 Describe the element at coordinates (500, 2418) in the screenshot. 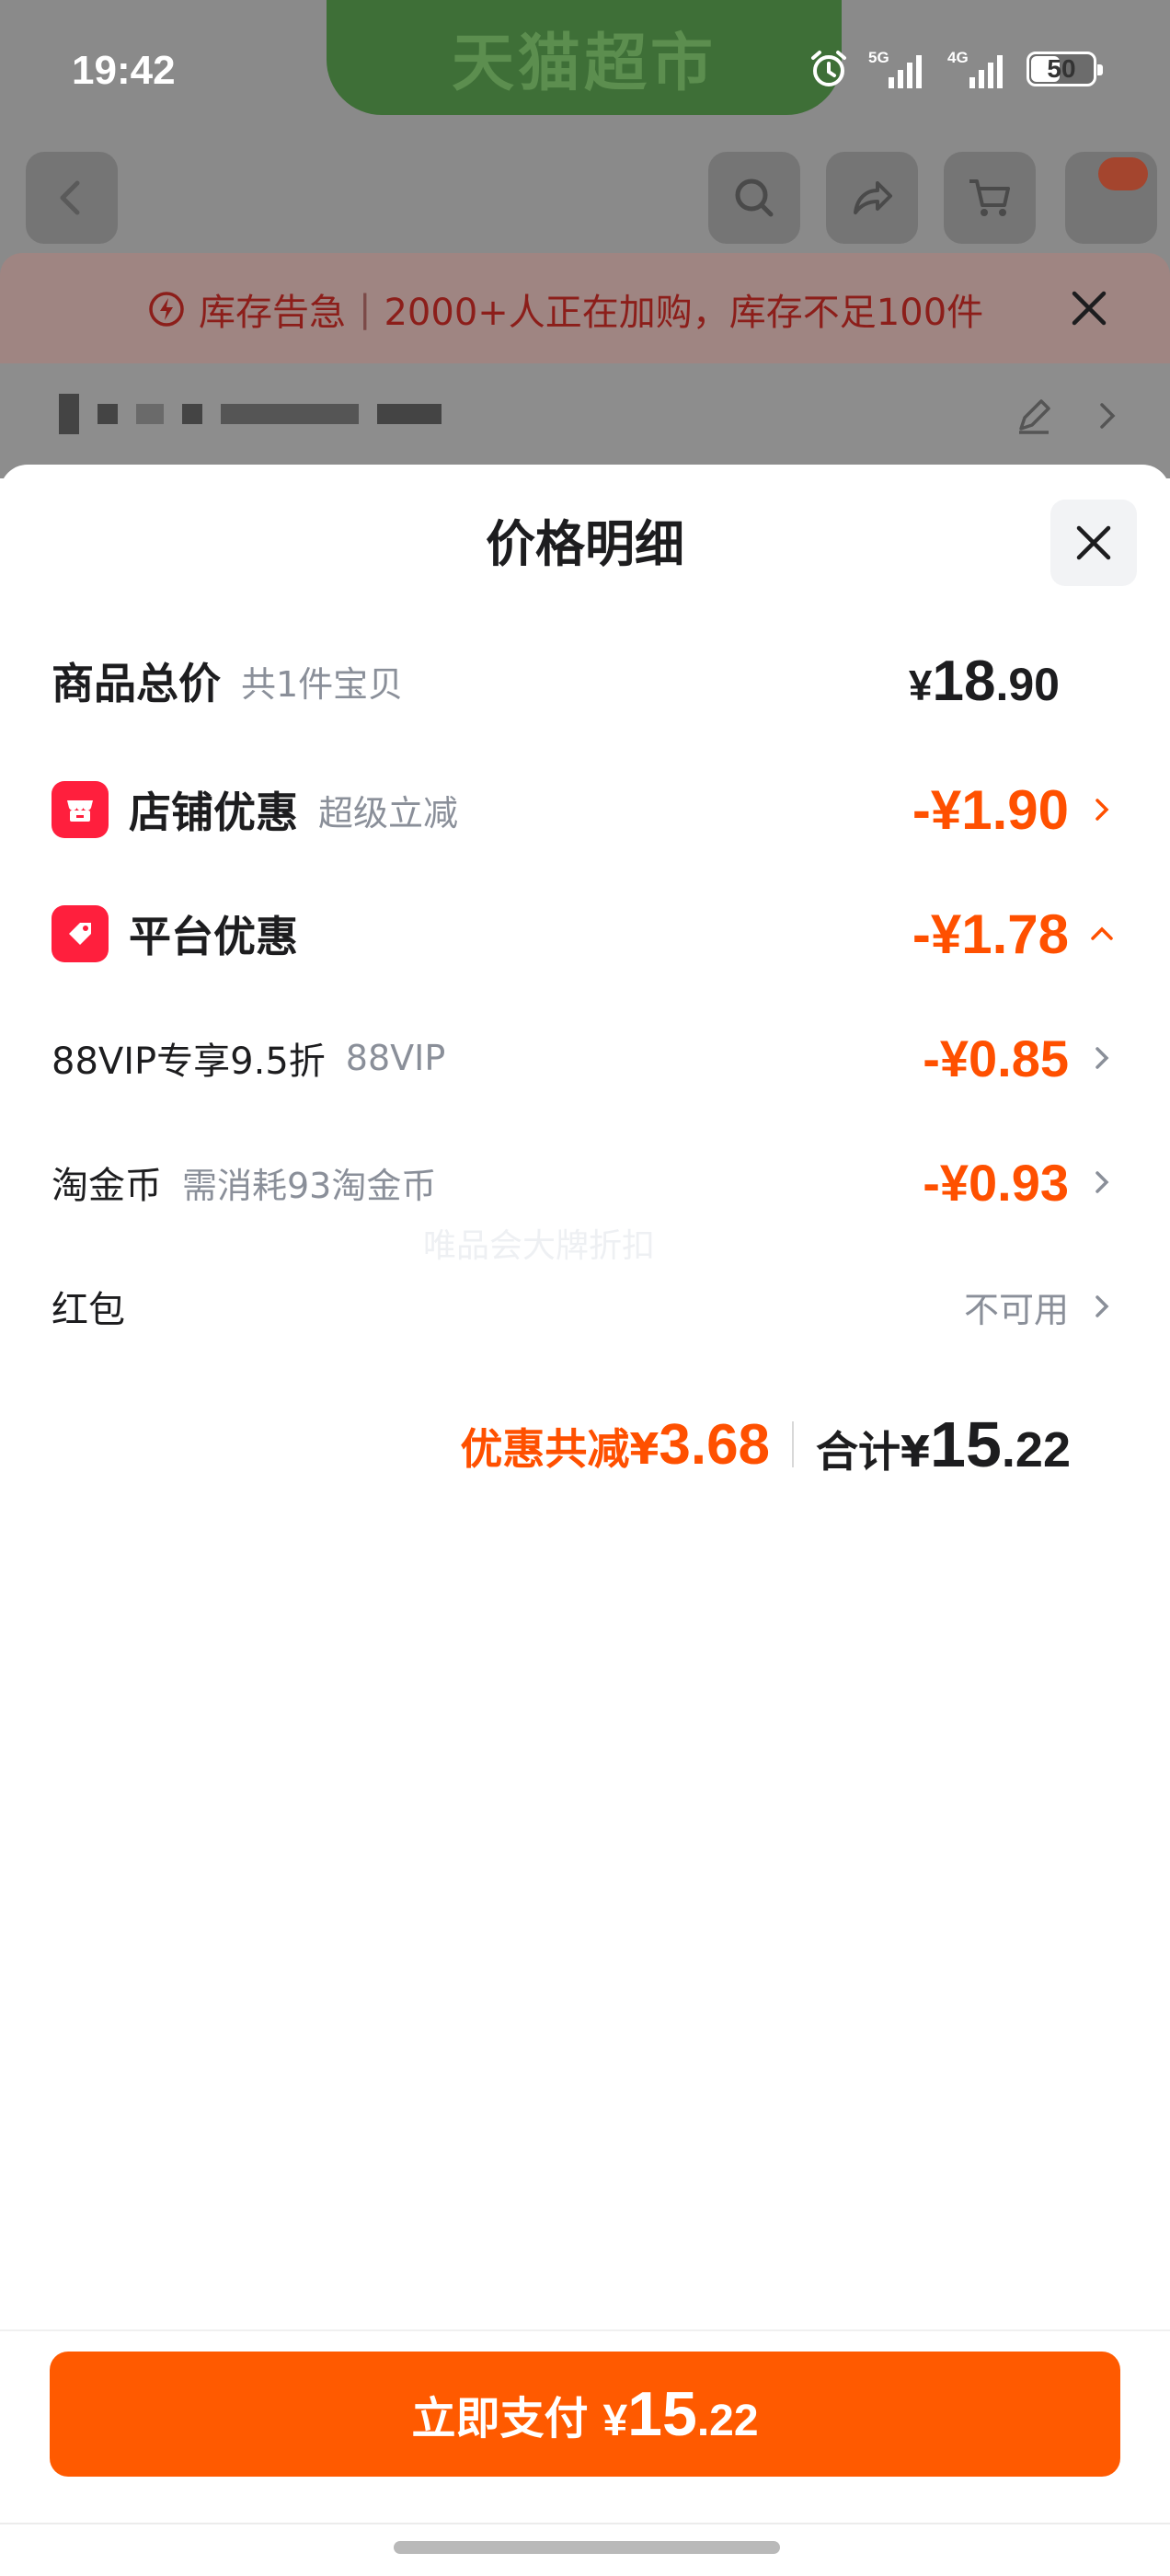

I see `pay-now-label: 立即支付` at that location.